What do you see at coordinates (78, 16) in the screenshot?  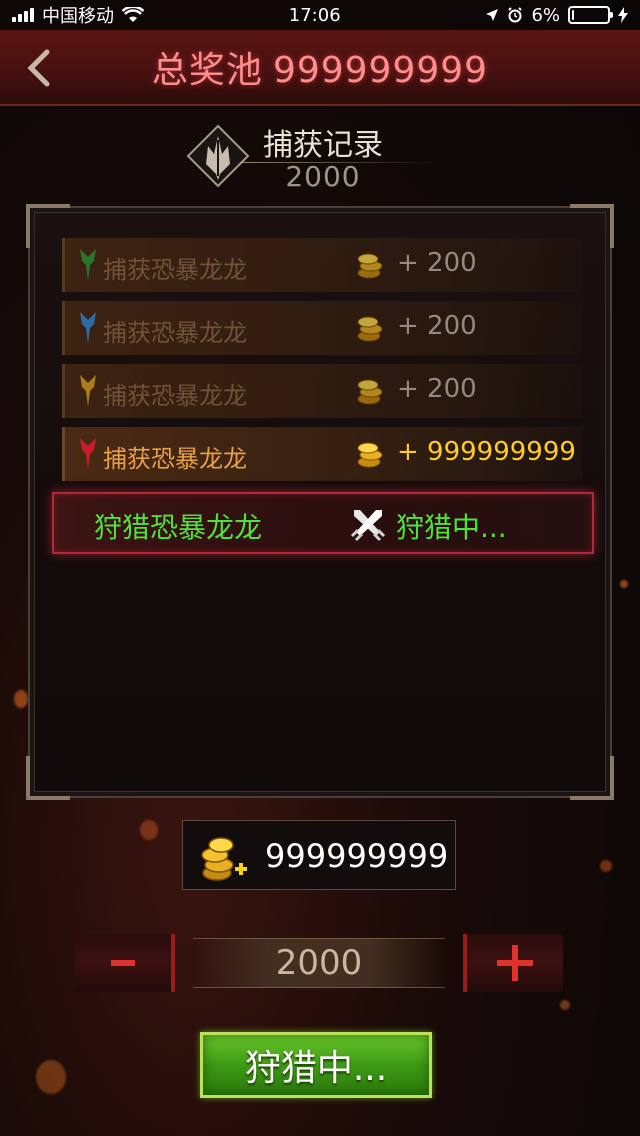 I see `carrier-name: 中国移动` at bounding box center [78, 16].